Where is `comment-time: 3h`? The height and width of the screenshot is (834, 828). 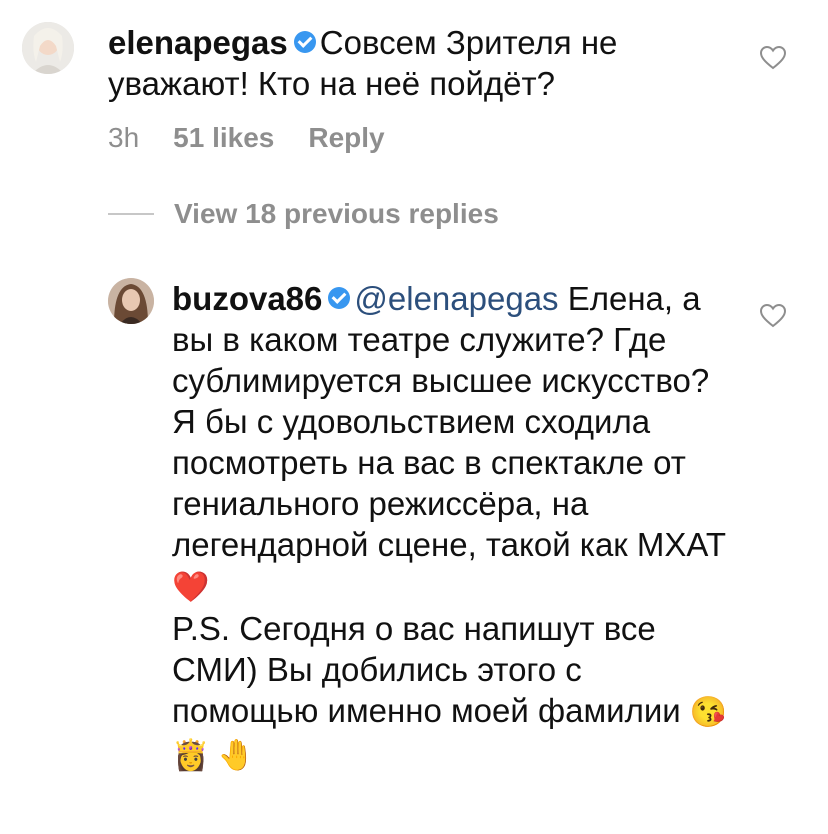
comment-time: 3h is located at coordinates (124, 137).